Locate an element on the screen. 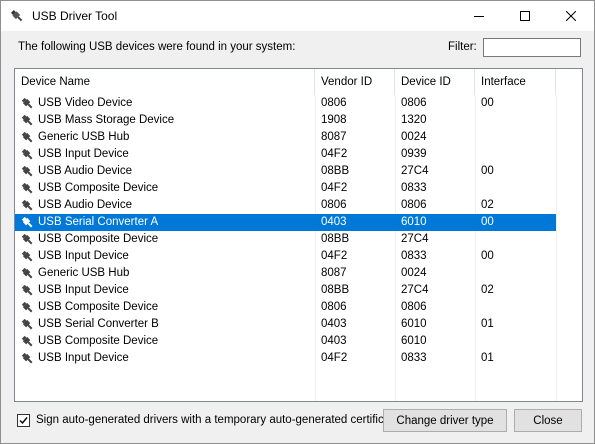 The width and height of the screenshot is (595, 444). grid-line is located at coordinates (556, 248).